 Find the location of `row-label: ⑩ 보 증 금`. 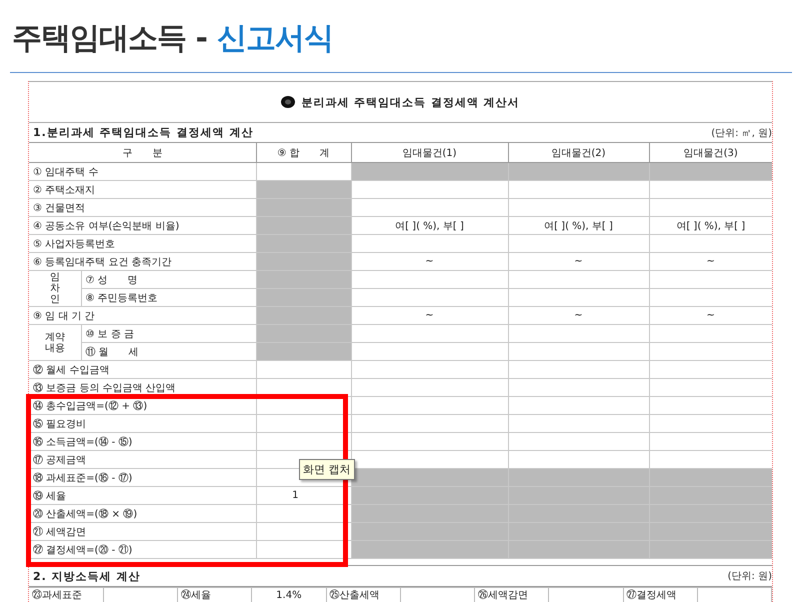

row-label: ⑩ 보 증 금 is located at coordinates (168, 333).